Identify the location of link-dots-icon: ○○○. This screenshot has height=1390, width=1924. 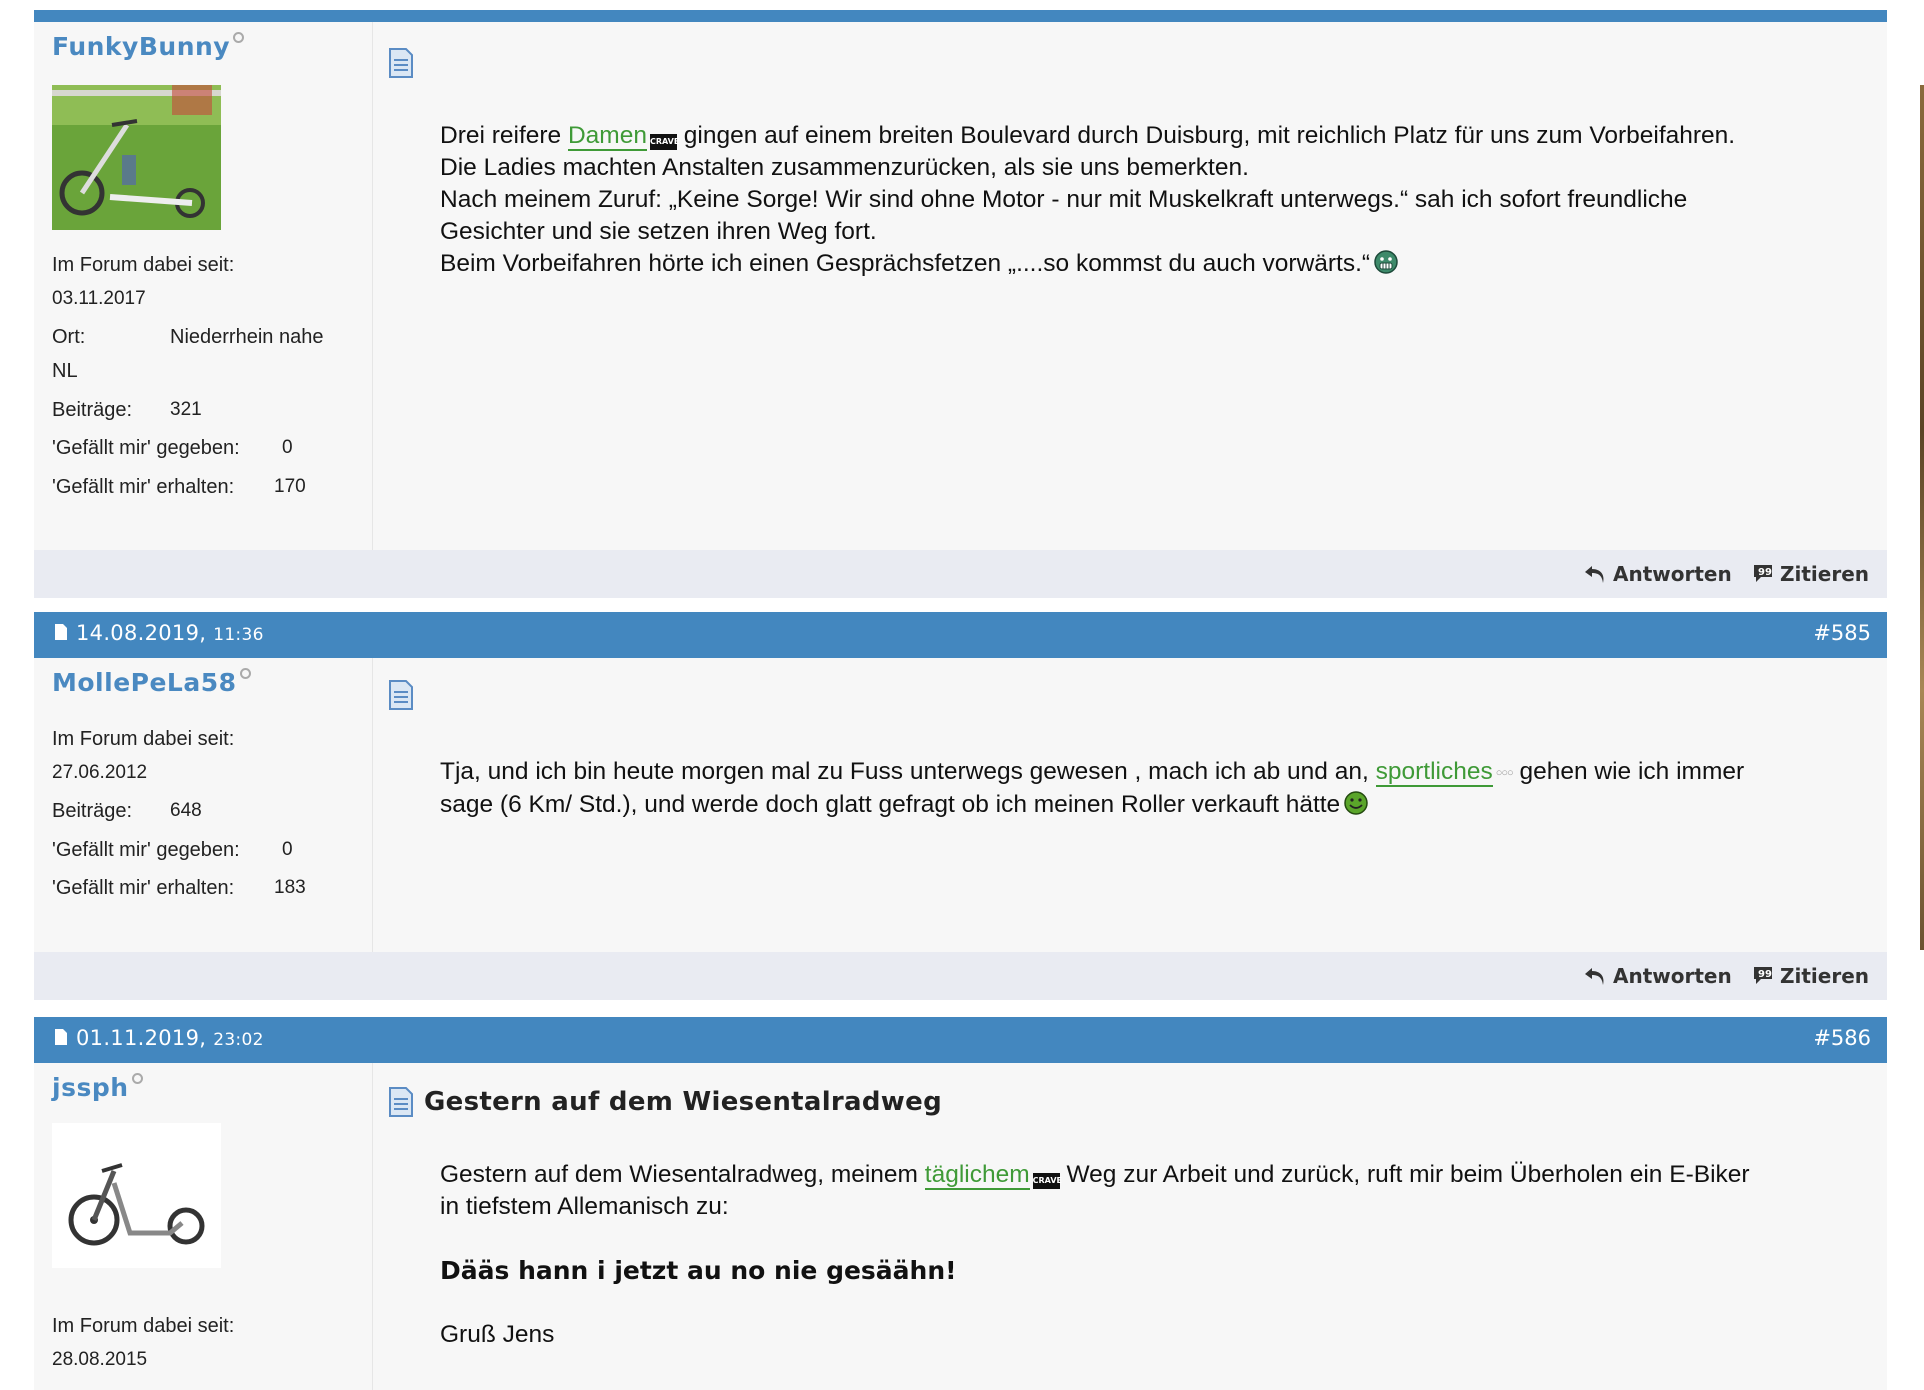
(1505, 773).